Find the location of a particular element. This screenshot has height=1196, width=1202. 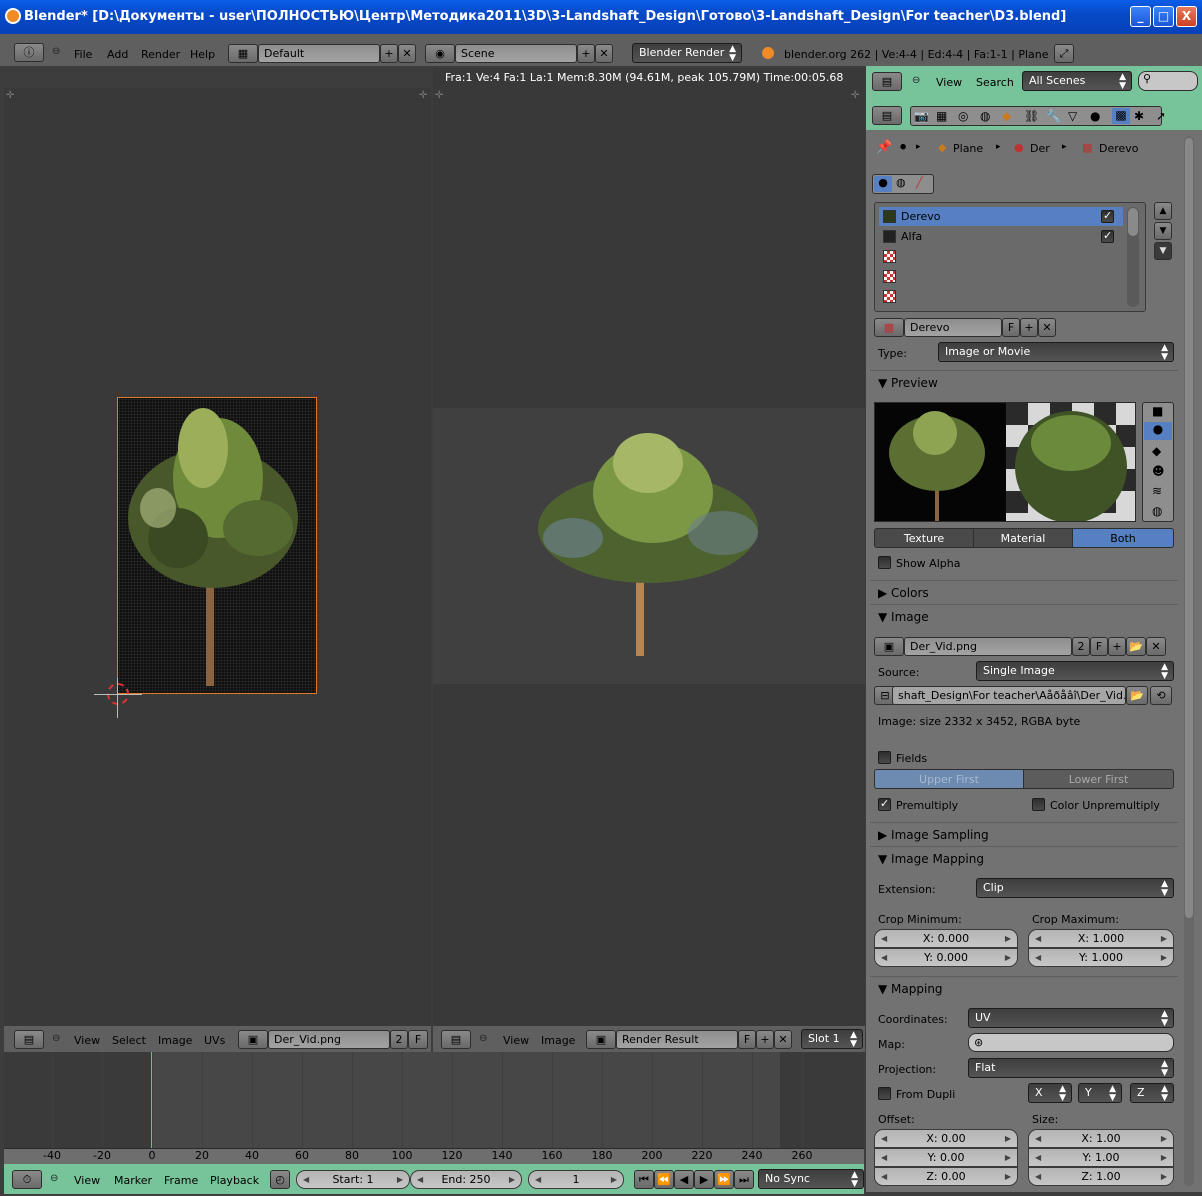

object-tab-icon: ◆ is located at coordinates (1006, 116).